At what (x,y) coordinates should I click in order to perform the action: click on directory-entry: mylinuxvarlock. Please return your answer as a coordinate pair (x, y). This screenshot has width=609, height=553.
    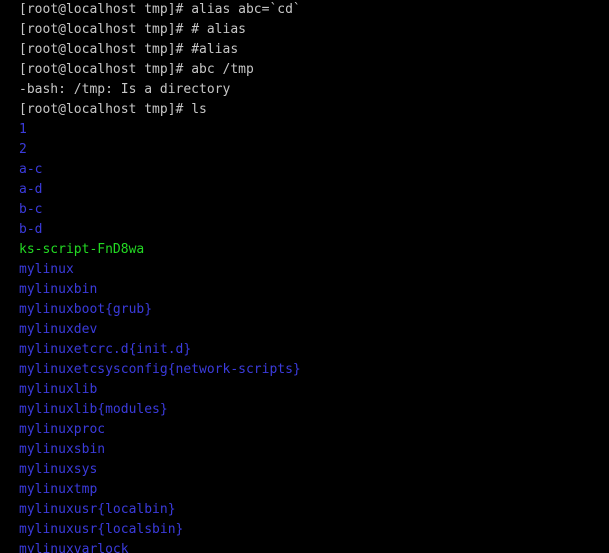
    Looking at the image, I should click on (304, 546).